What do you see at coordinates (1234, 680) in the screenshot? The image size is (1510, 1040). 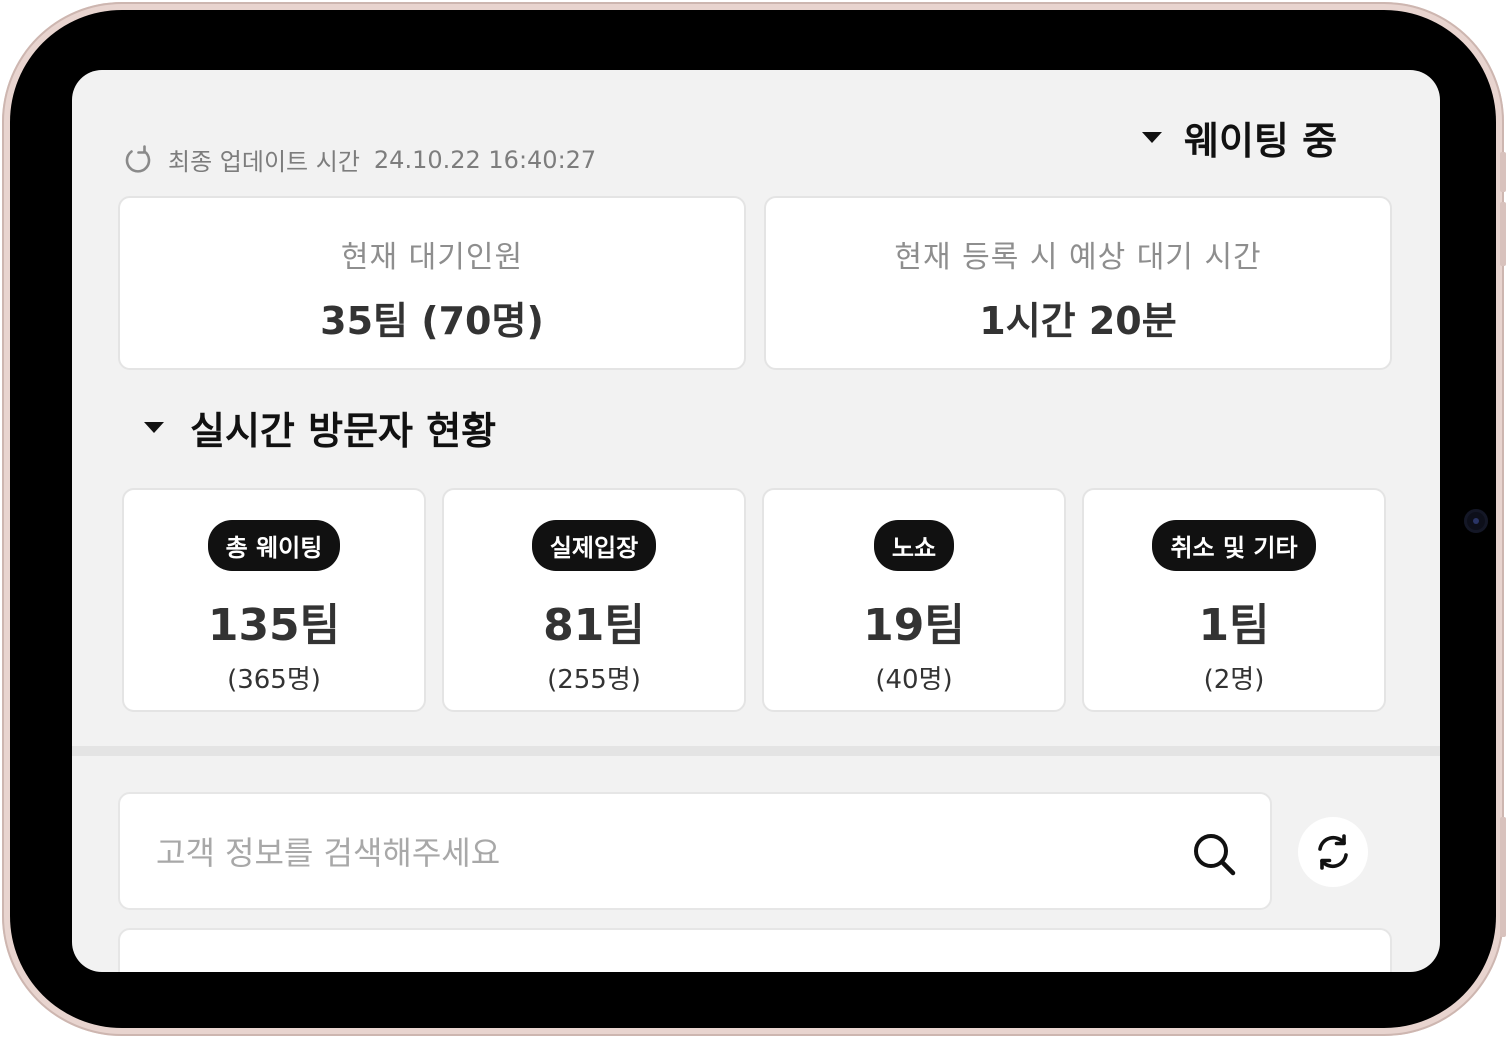 I see `stat-subvalue: (2명)` at bounding box center [1234, 680].